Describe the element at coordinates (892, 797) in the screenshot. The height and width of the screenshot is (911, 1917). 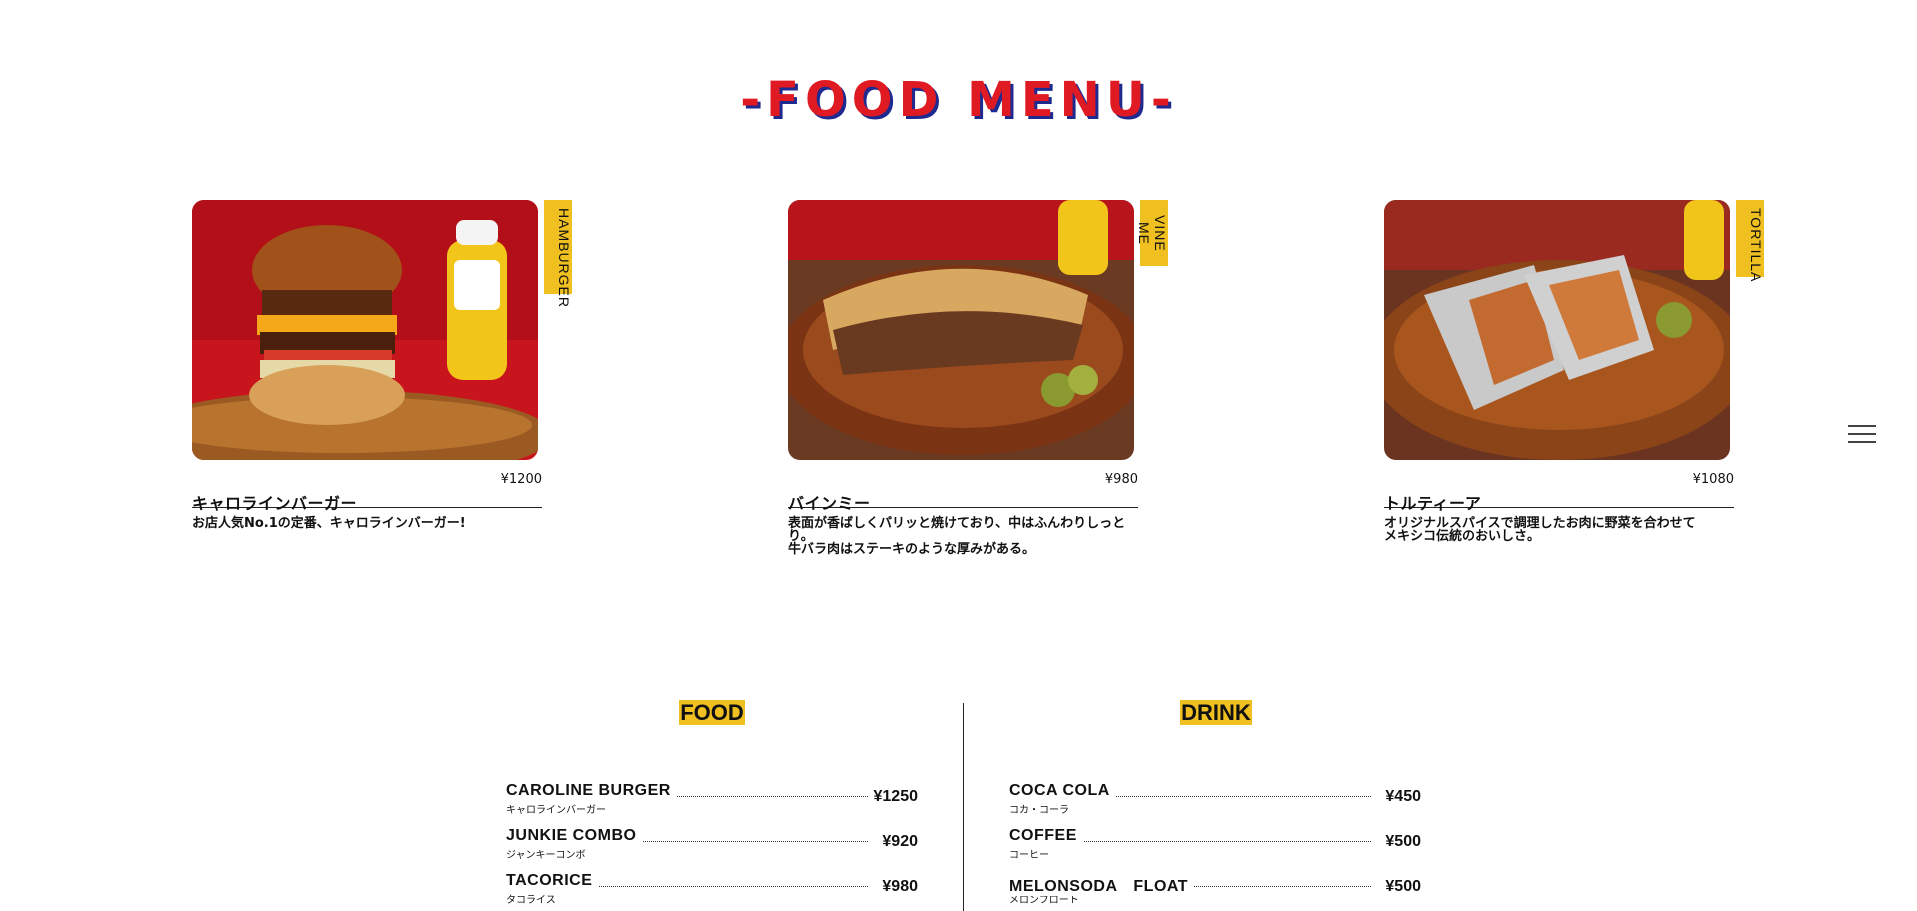
I see `item-price: ¥1250` at that location.